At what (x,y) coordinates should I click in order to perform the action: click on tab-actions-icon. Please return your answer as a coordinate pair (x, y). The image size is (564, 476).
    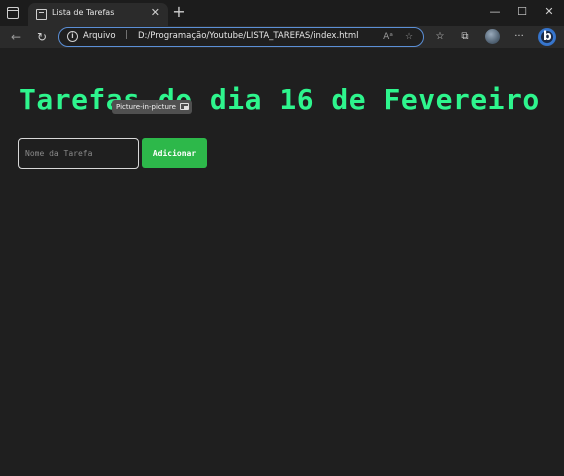
    Looking at the image, I should click on (13, 13).